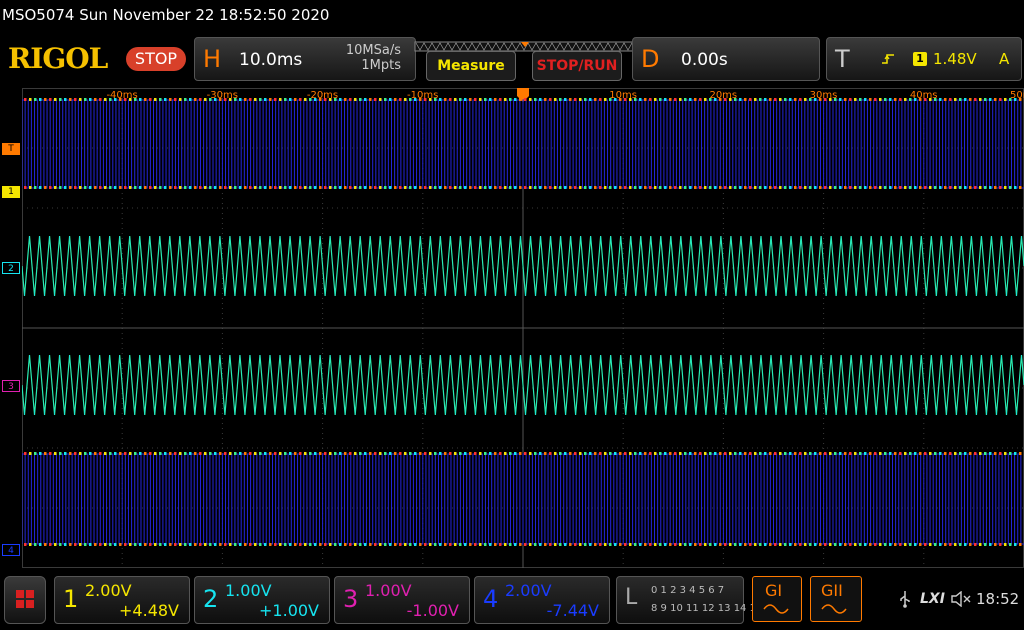 This screenshot has width=1024, height=630. What do you see at coordinates (122, 600) in the screenshot?
I see `channel-1-box: 1 2.00V +4.48V` at bounding box center [122, 600].